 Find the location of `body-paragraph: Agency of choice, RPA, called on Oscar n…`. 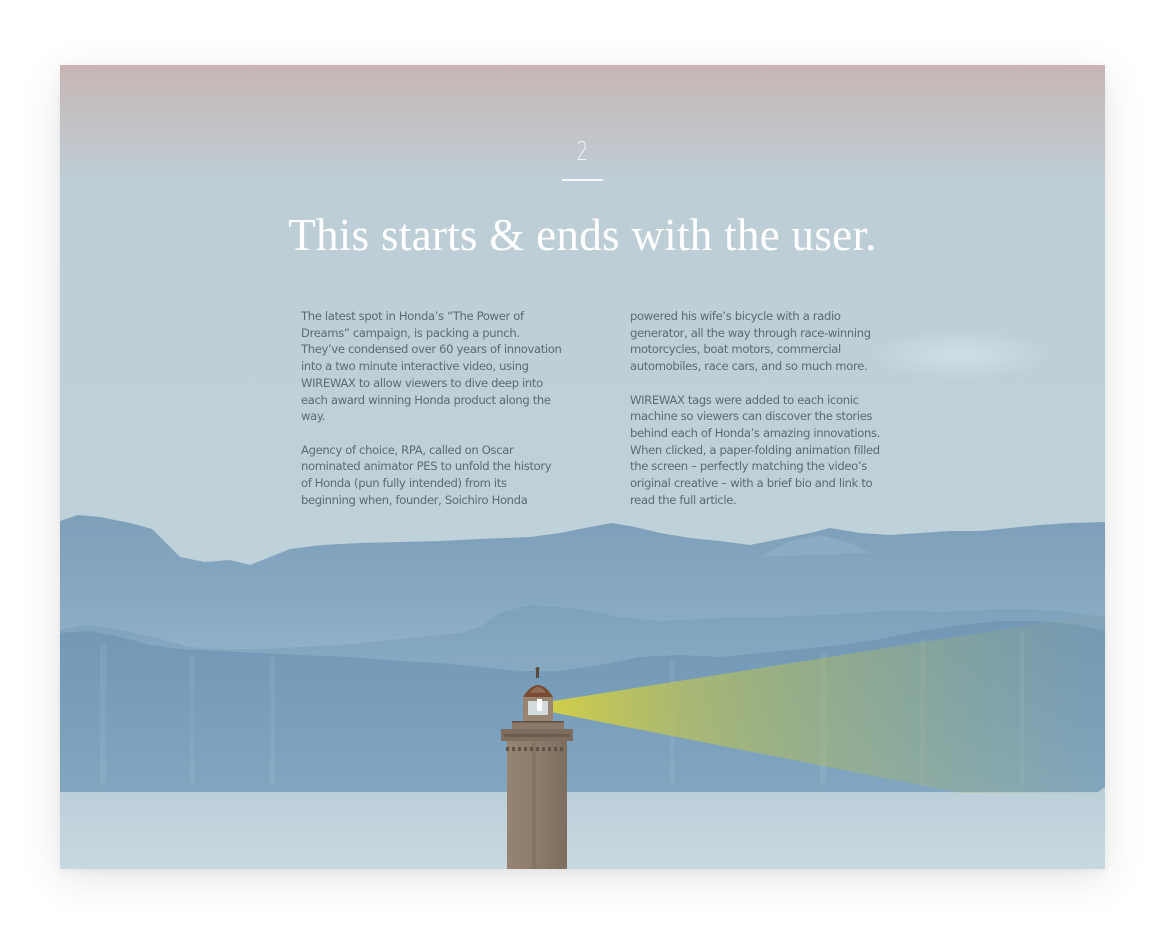

body-paragraph: Agency of choice, RPA, called on Oscar n… is located at coordinates (426, 474).